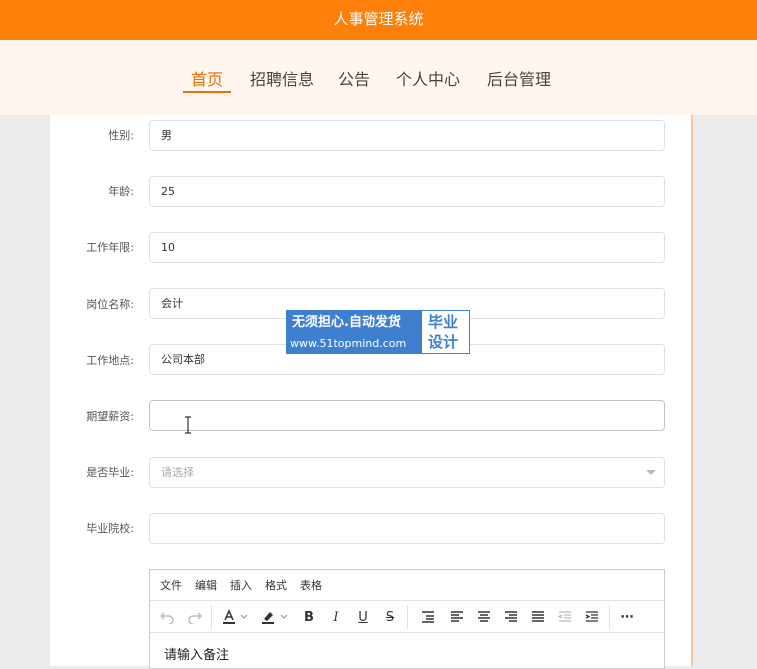 This screenshot has width=757, height=669. I want to click on nav-item-profile: 个人中心, so click(428, 78).